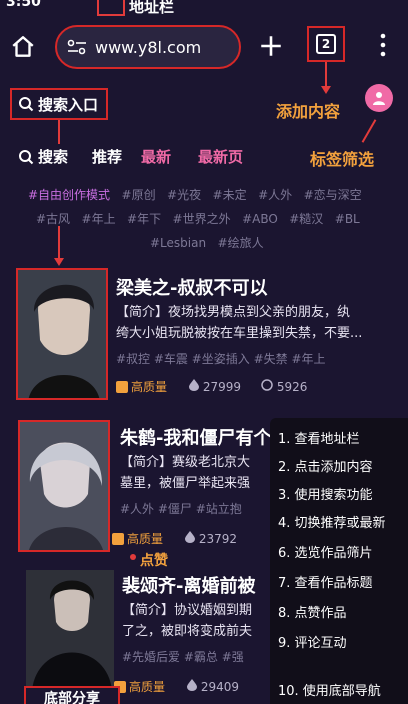 The image size is (408, 704). I want to click on comment-count: 5926, so click(284, 386).